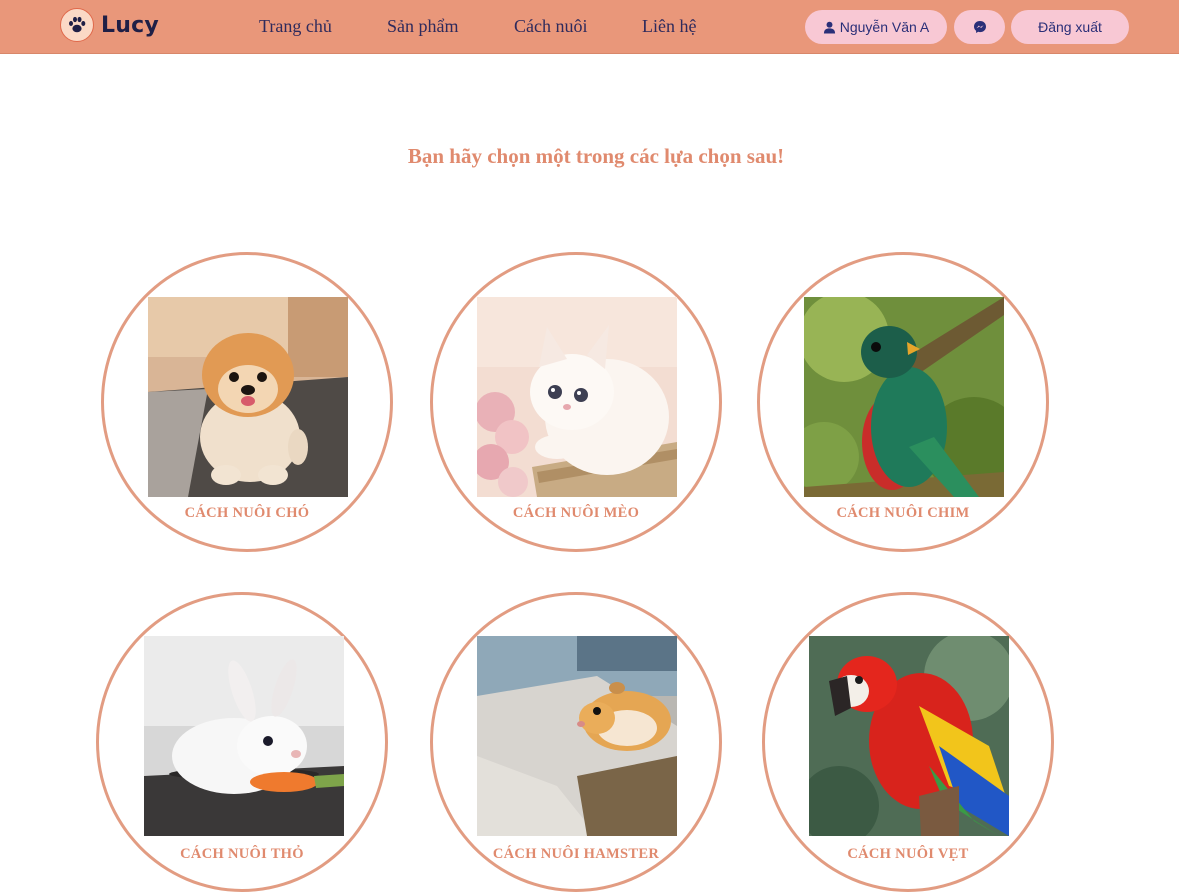 The height and width of the screenshot is (896, 1179). I want to click on option-card-hamster: CÁCH NUÔI HAMSTER, so click(576, 742).